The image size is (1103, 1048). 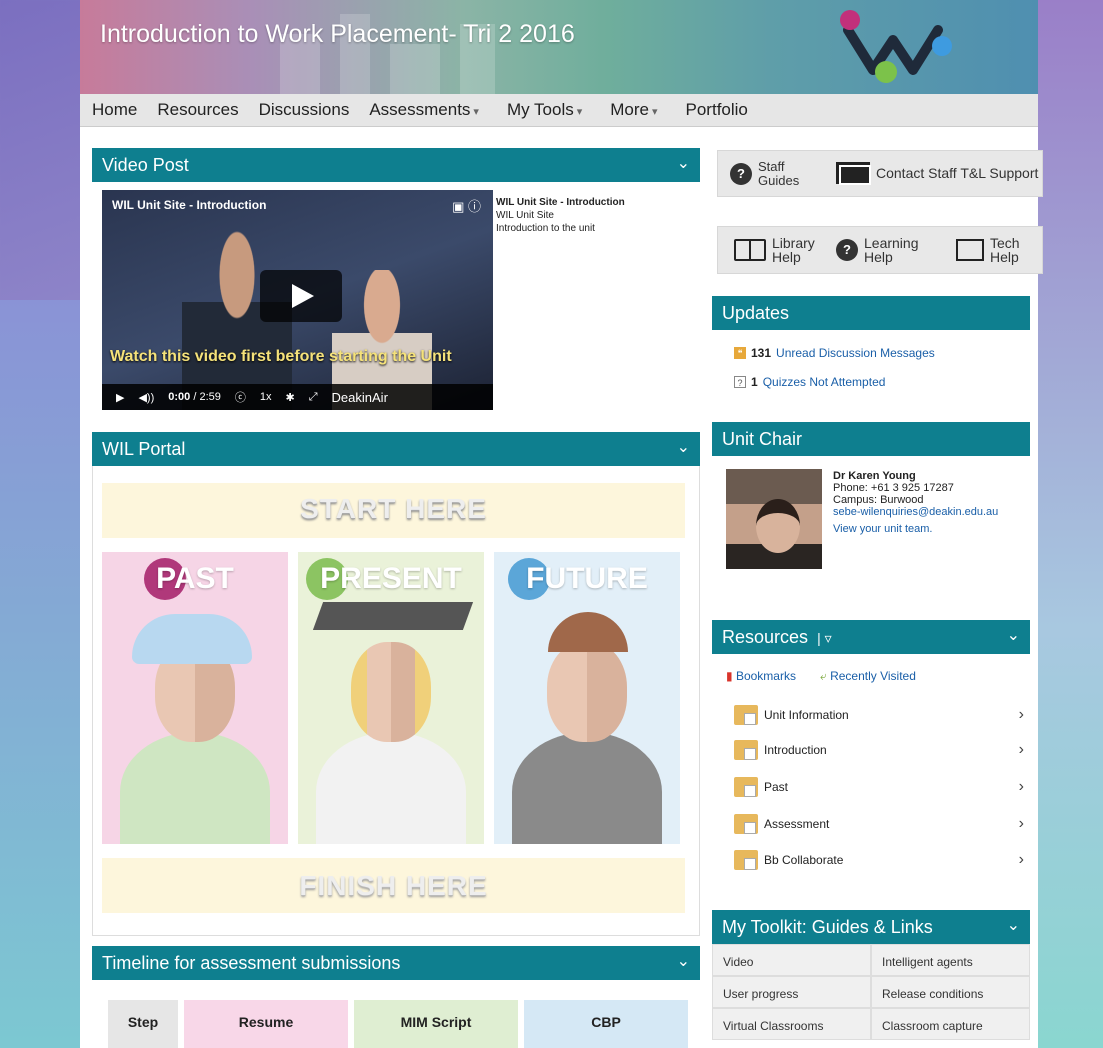 What do you see at coordinates (991, 250) in the screenshot?
I see `tech-help-link: Tech Help` at bounding box center [991, 250].